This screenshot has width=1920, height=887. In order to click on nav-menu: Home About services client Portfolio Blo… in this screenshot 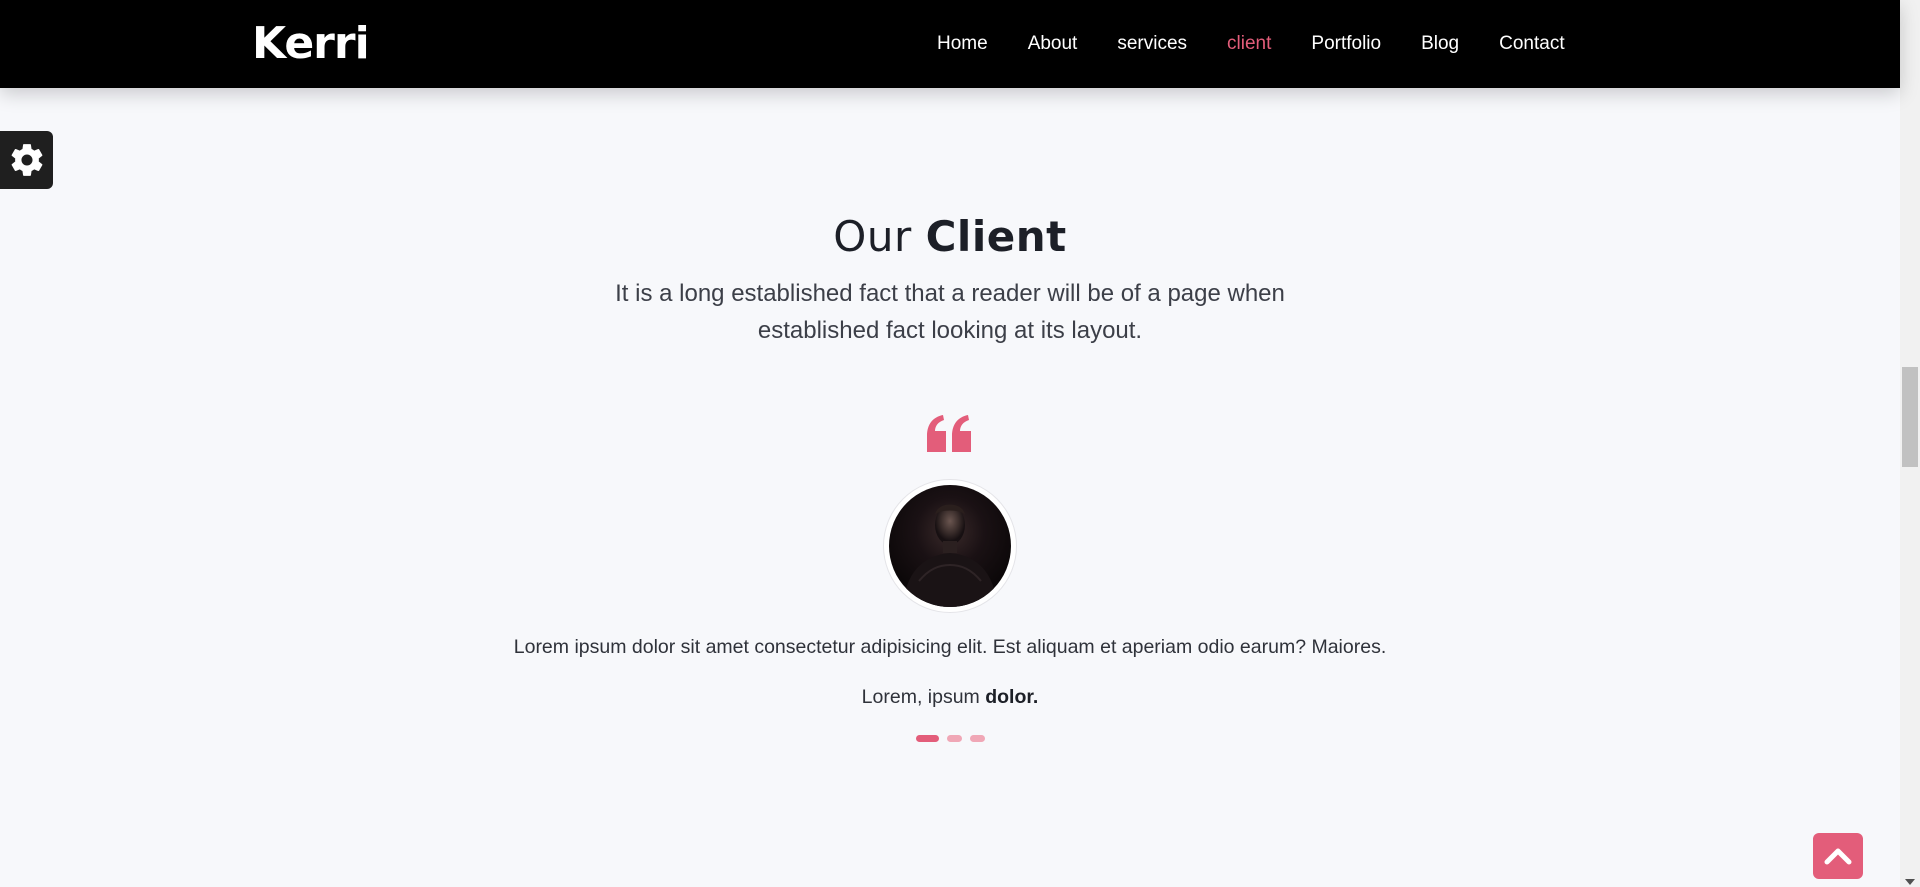, I will do `click(1261, 44)`.